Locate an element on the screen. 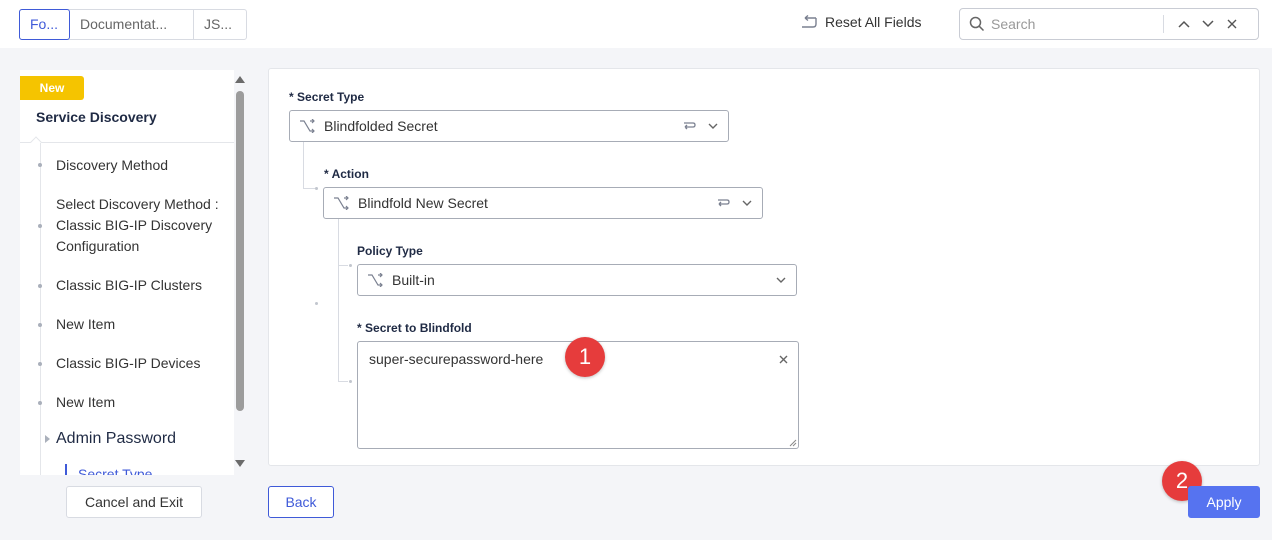  action-label: * Action is located at coordinates (346, 174).